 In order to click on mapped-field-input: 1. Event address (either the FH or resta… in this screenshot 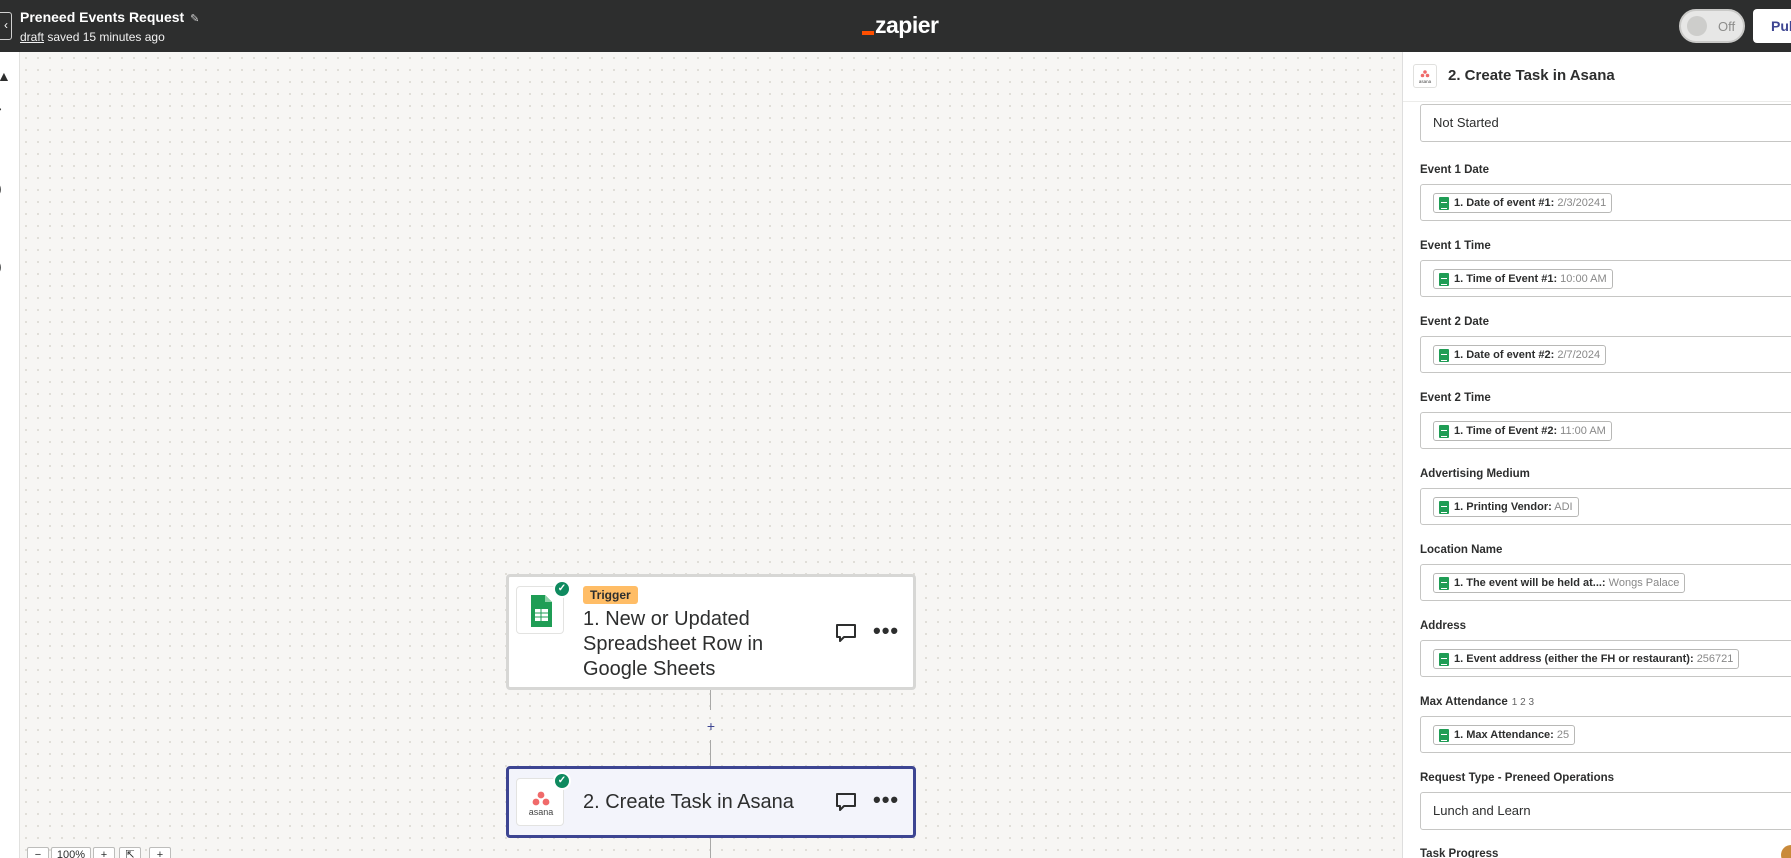, I will do `click(1605, 658)`.